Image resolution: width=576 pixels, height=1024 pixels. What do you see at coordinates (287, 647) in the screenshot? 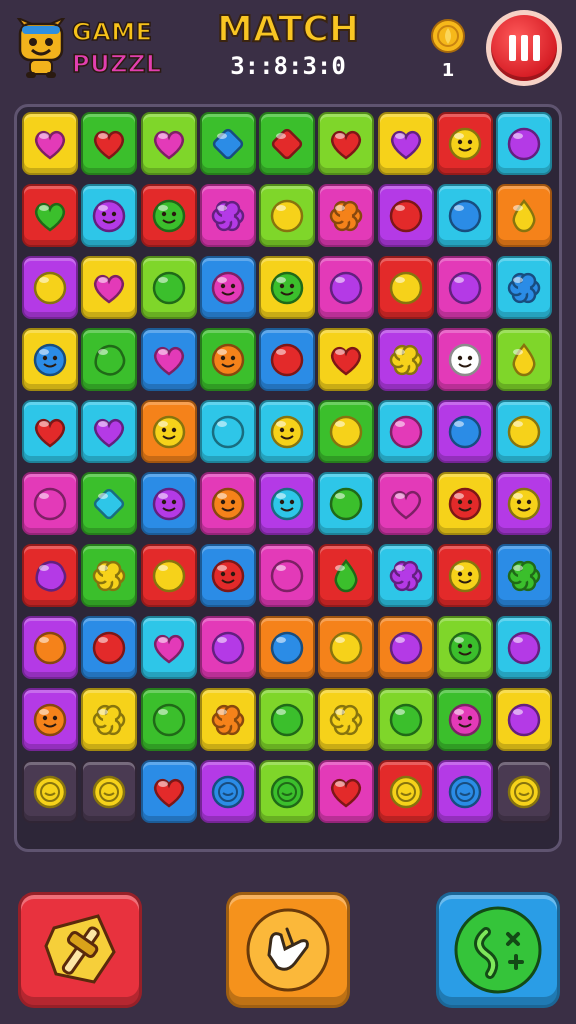
I see `tile-r8-c5` at bounding box center [287, 647].